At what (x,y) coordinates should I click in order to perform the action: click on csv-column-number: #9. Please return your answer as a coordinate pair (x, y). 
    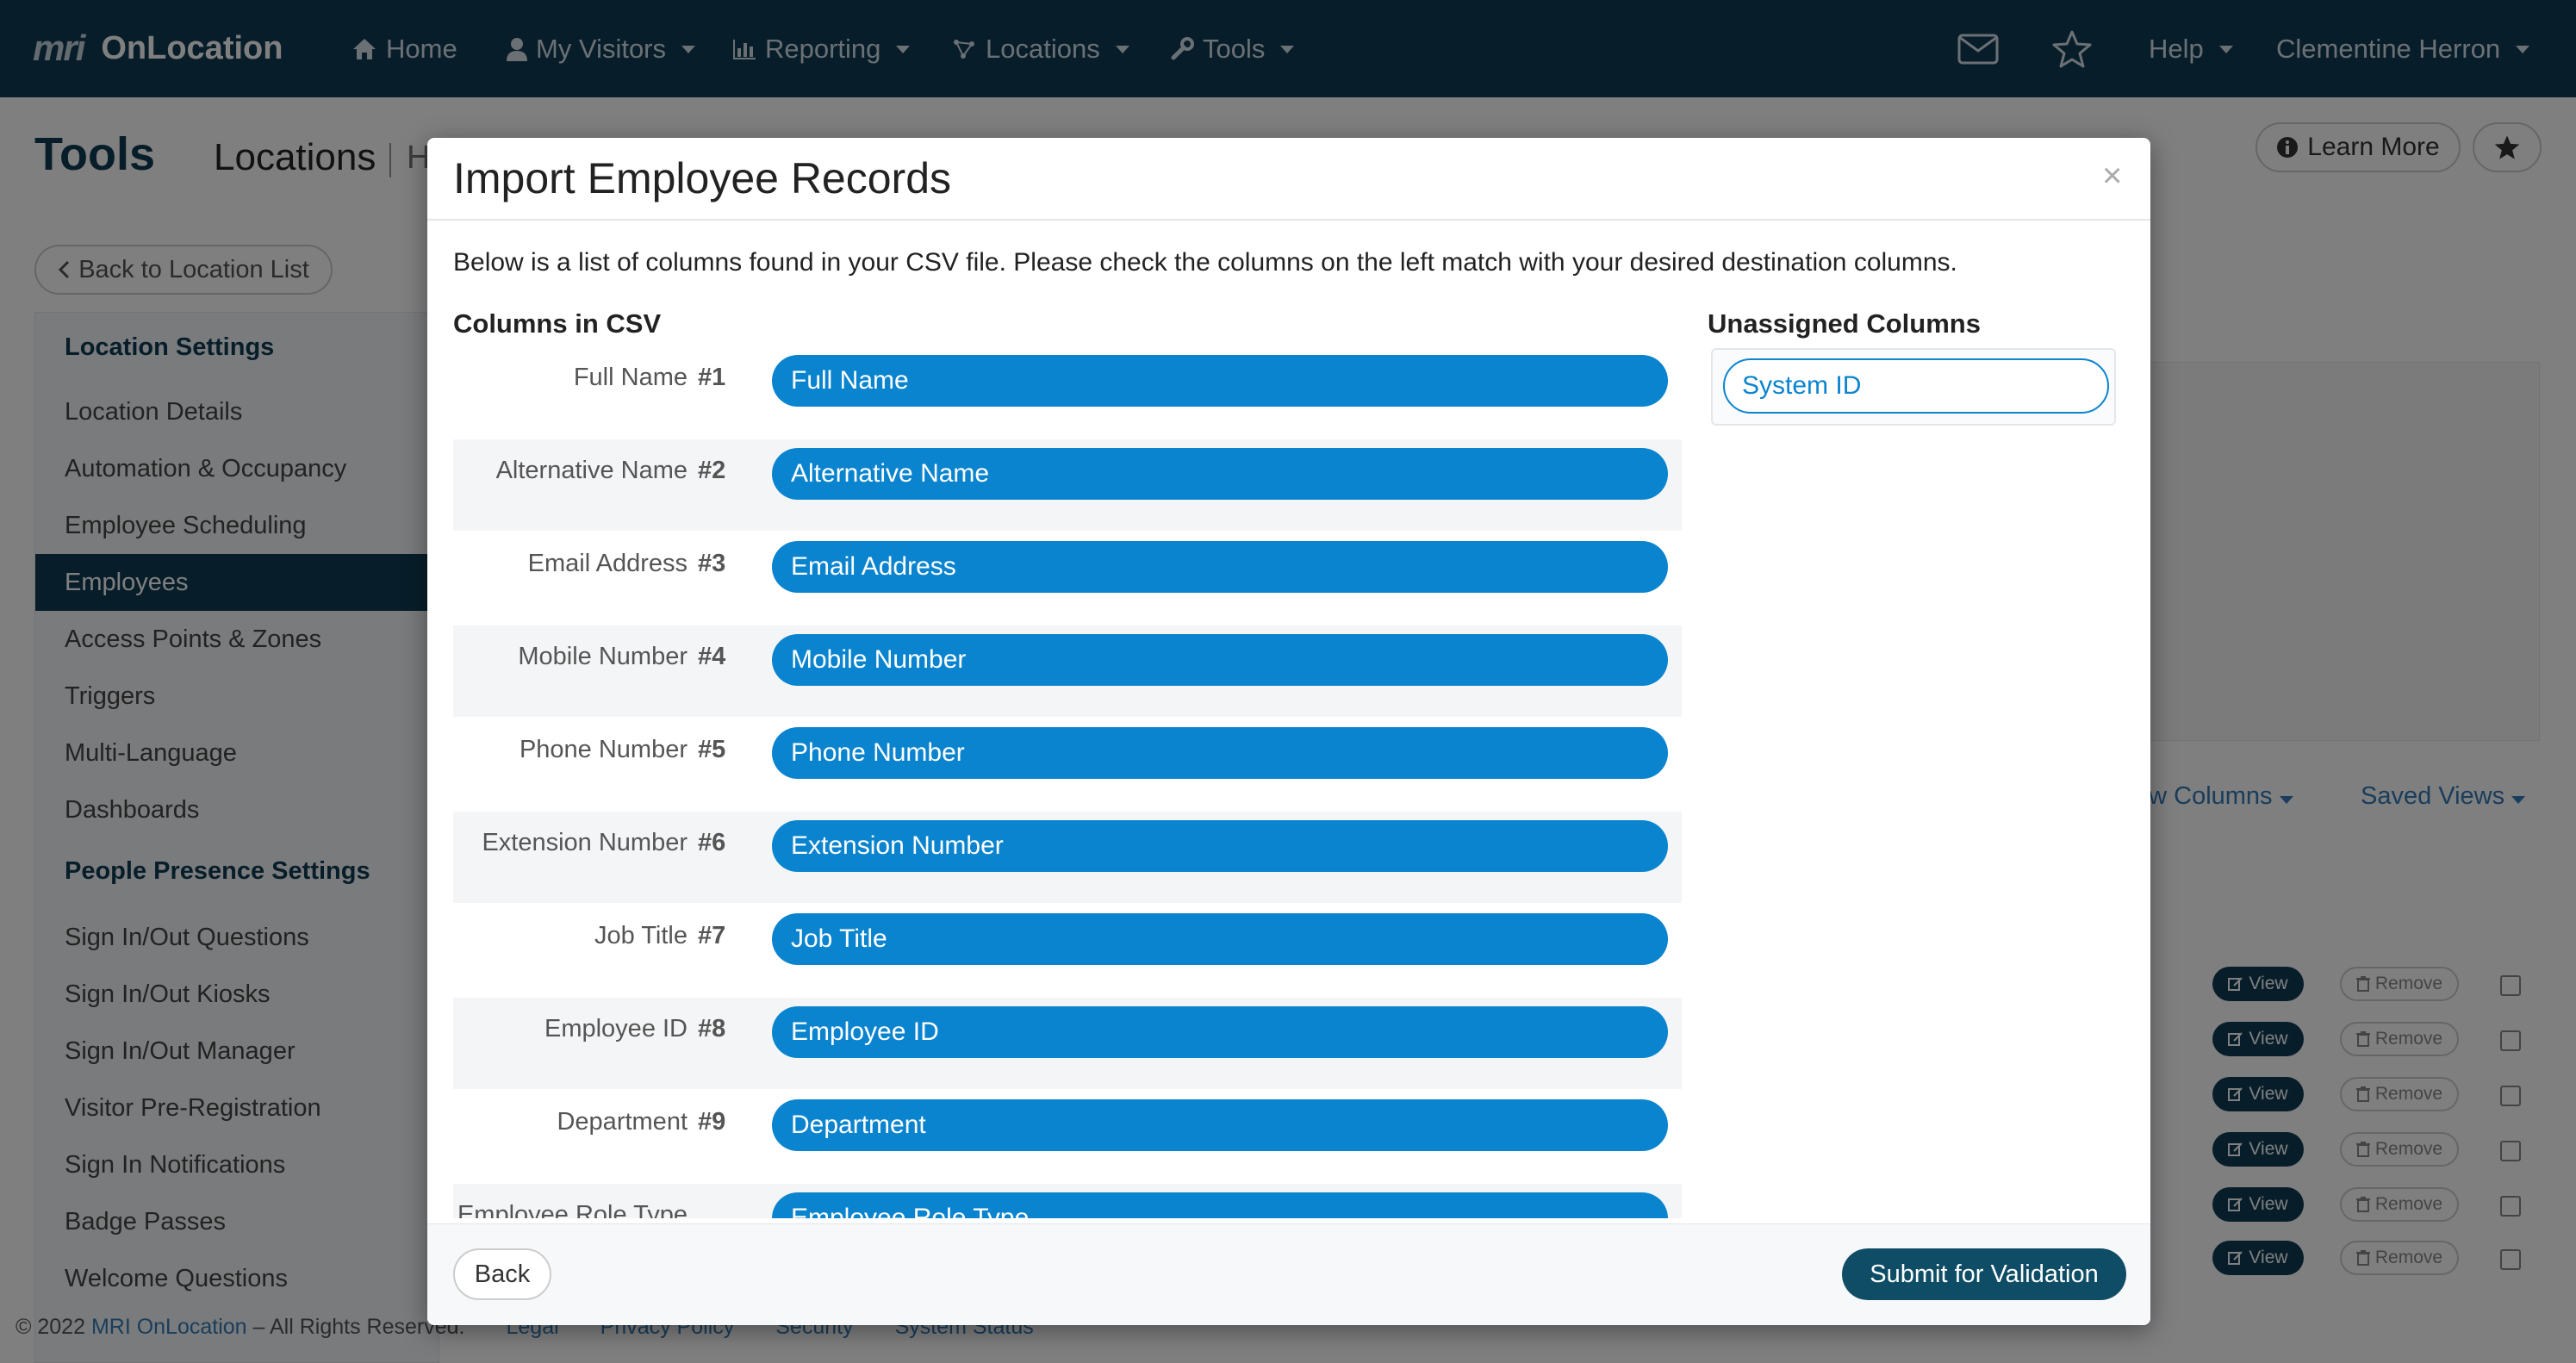
    Looking at the image, I should click on (712, 1122).